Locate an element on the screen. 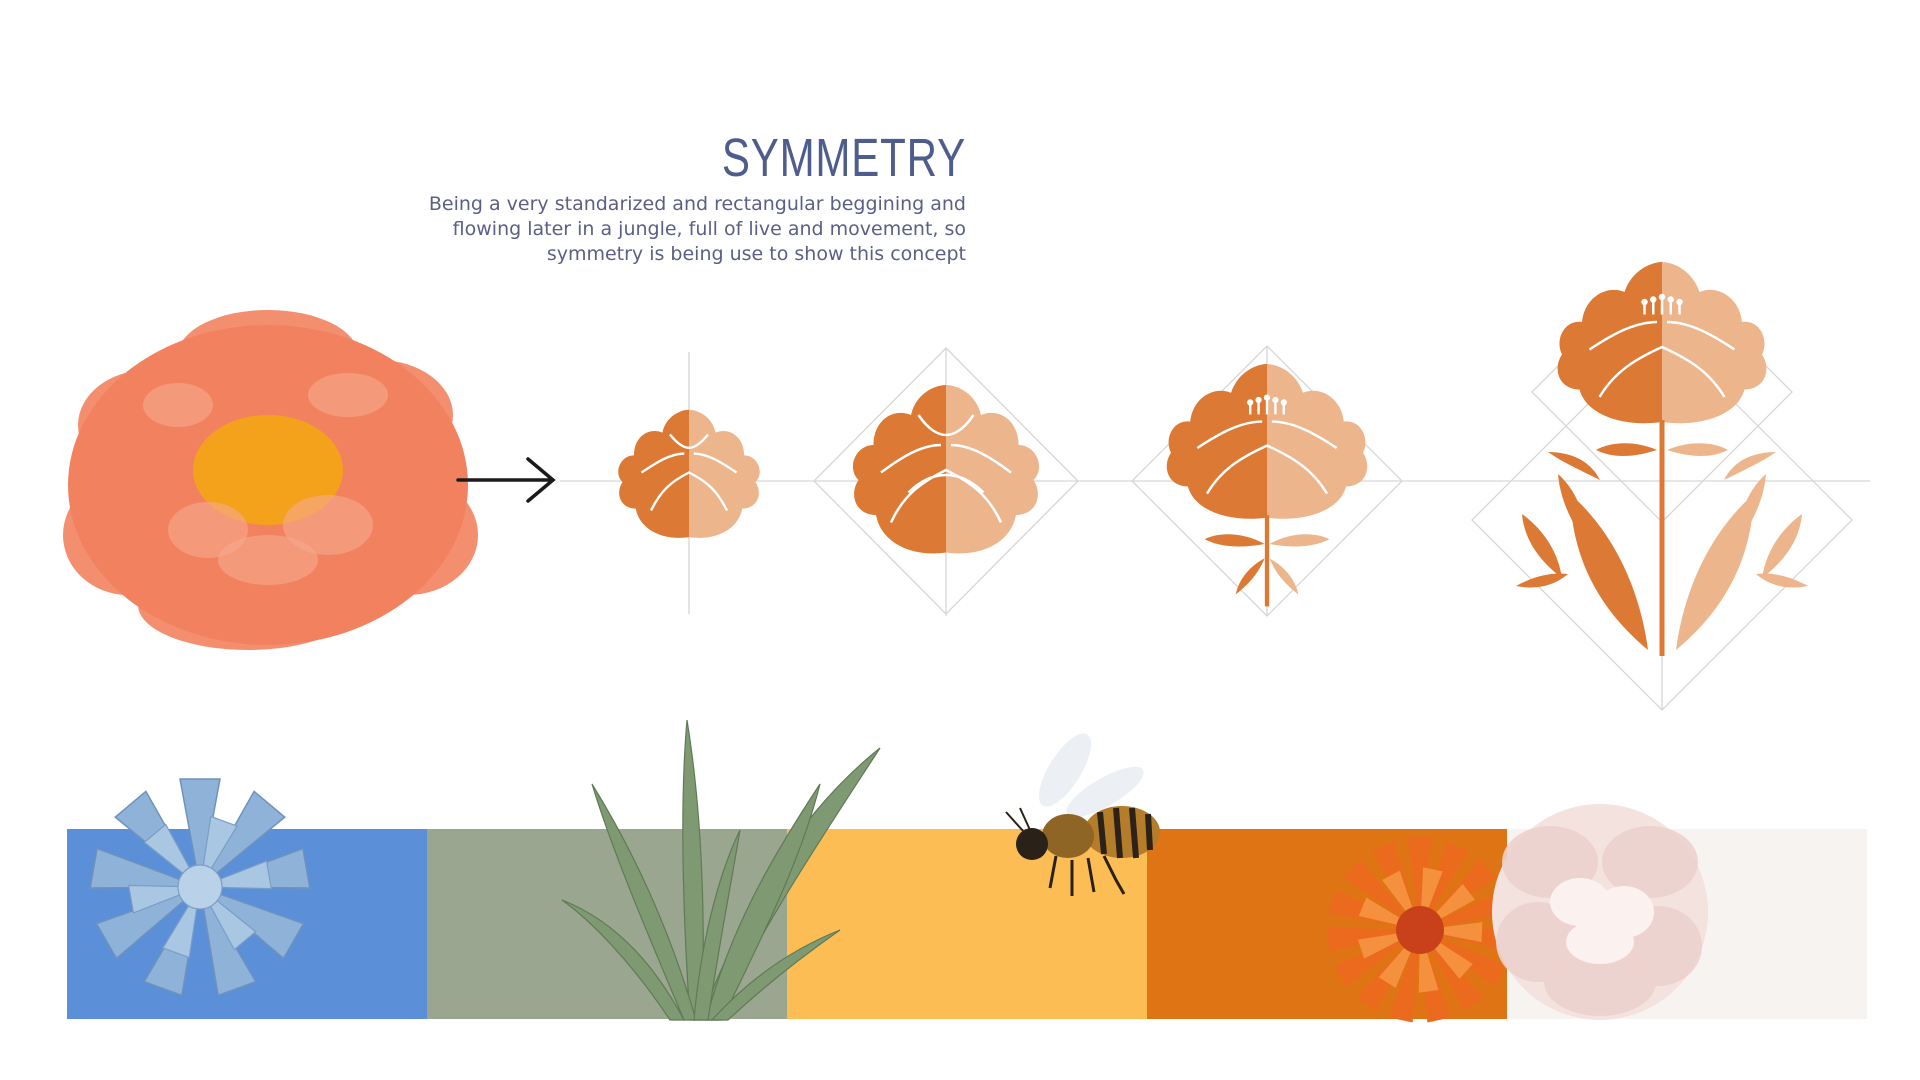 This screenshot has height=1080, width=1920. flower-stage-2-icon is located at coordinates (946, 469).